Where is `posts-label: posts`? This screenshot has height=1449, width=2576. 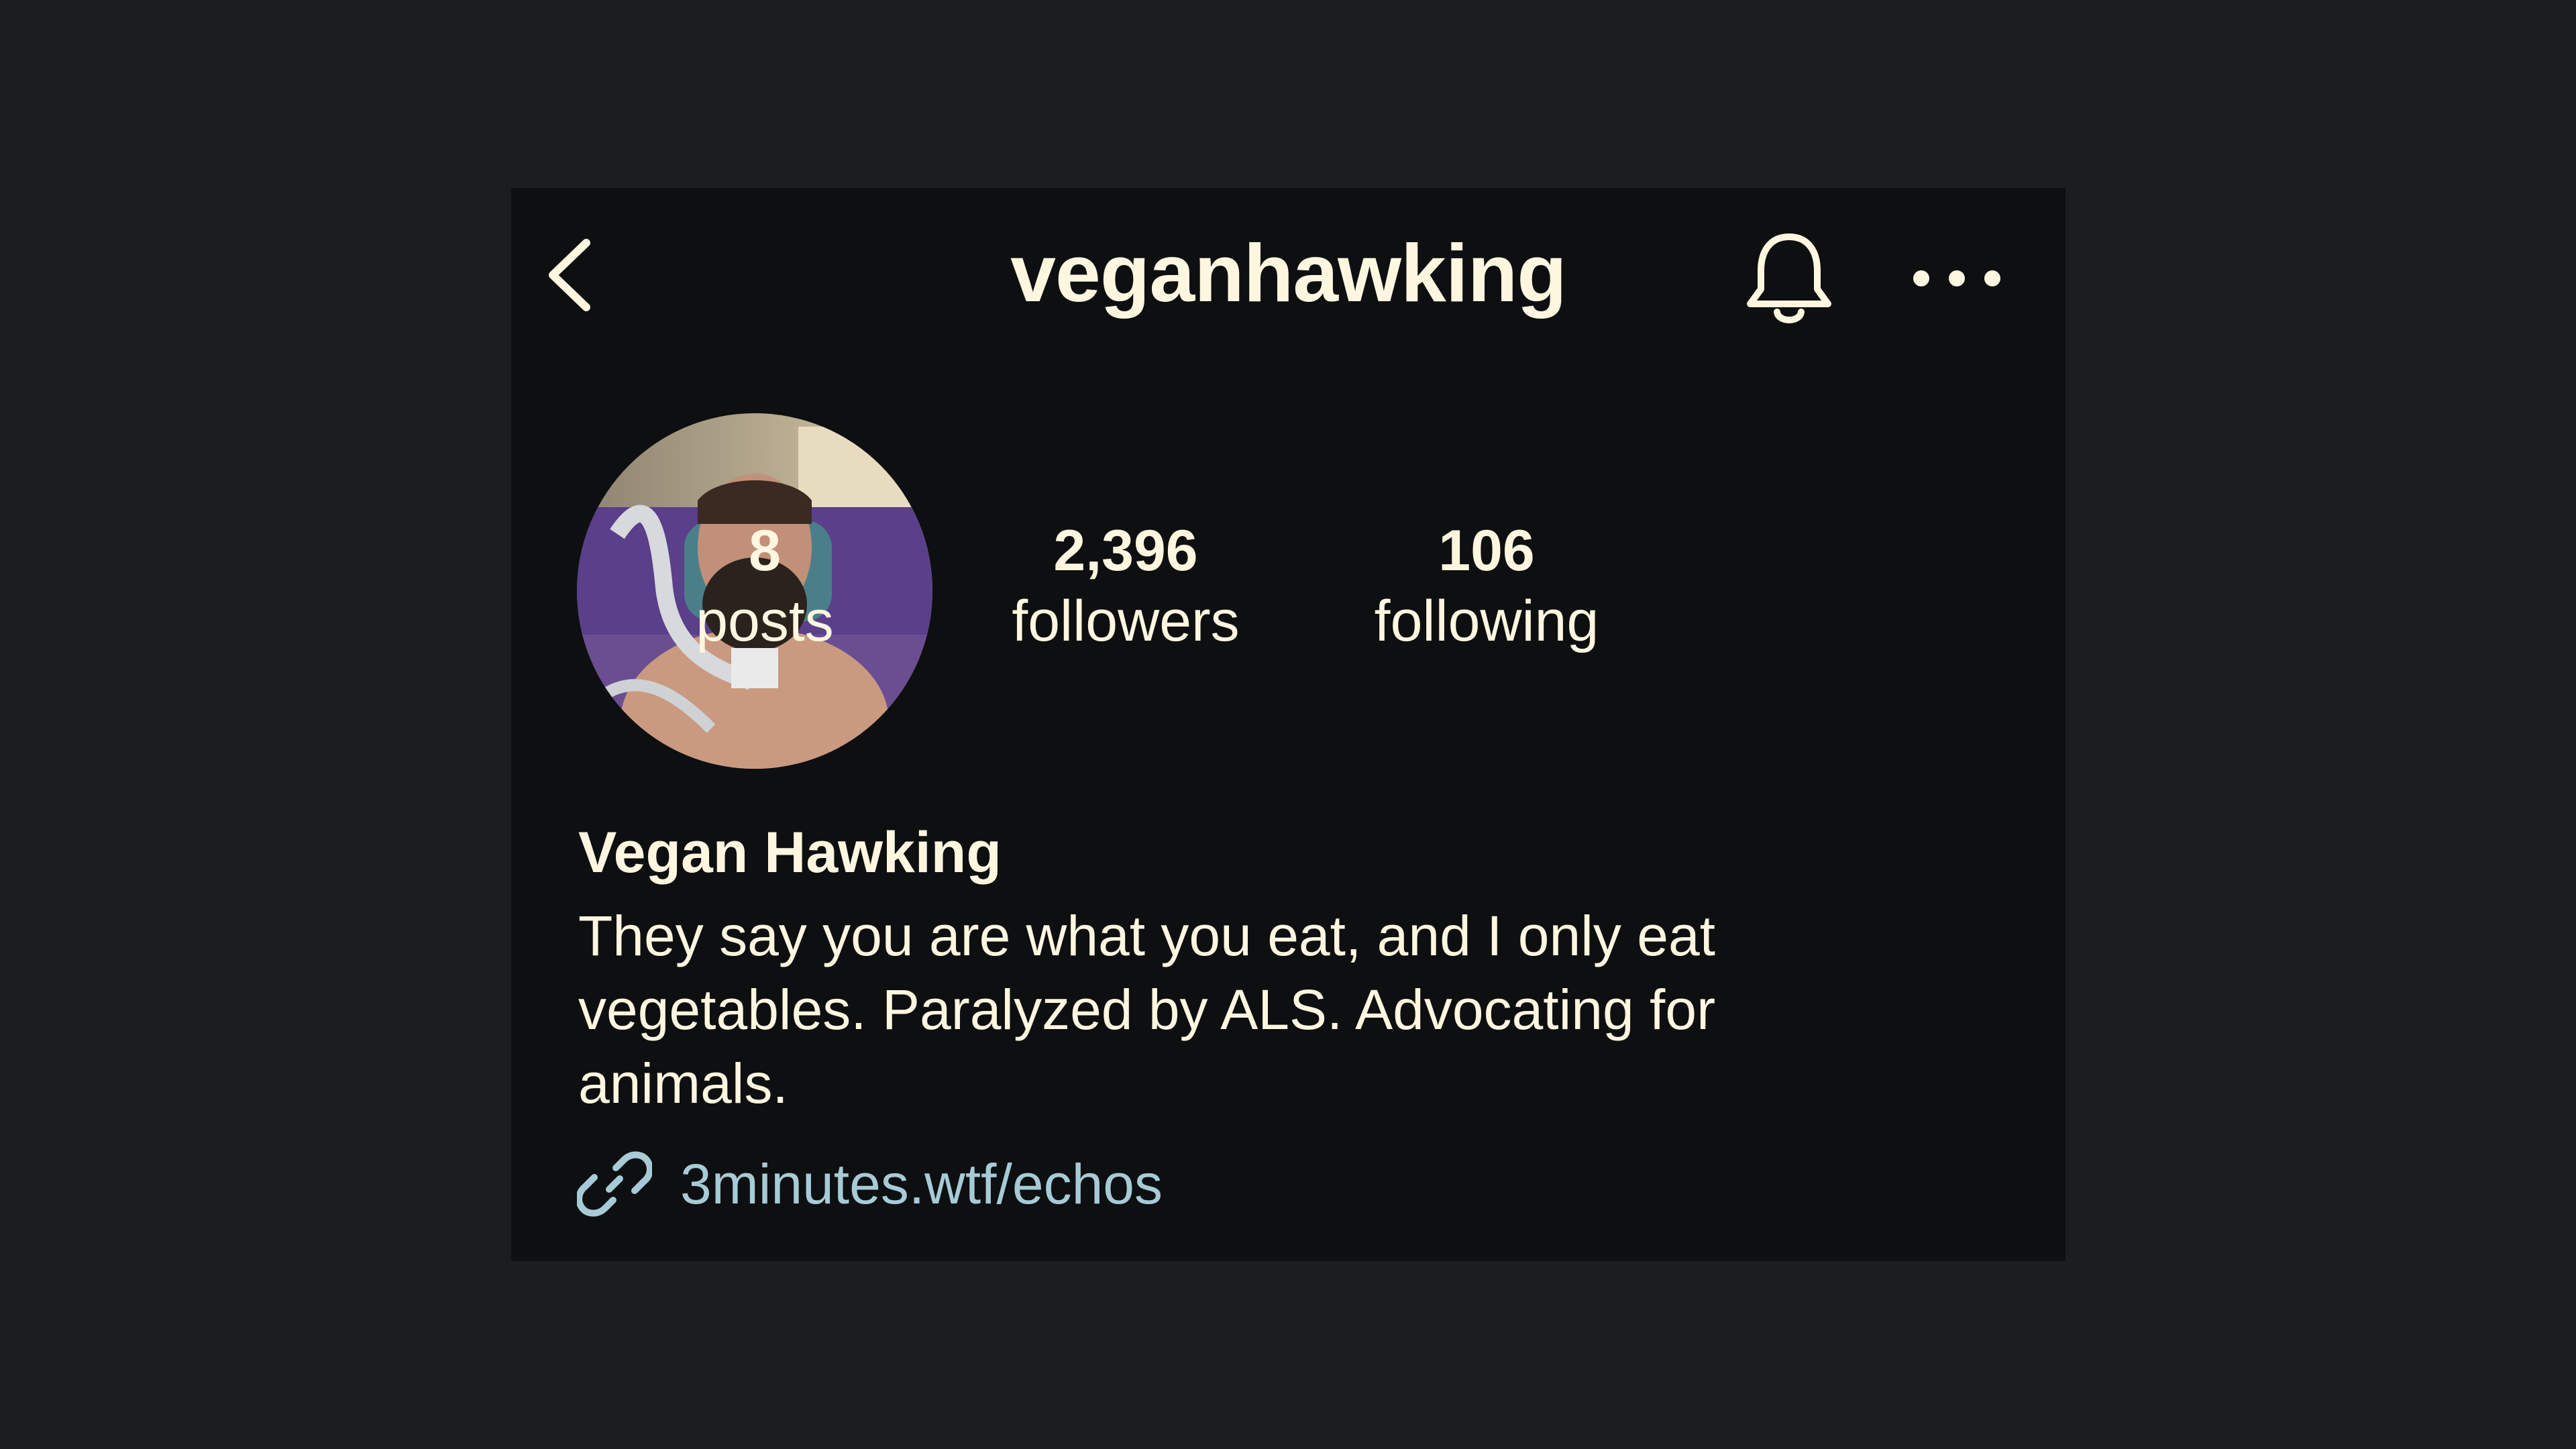
posts-label: posts is located at coordinates (765, 621).